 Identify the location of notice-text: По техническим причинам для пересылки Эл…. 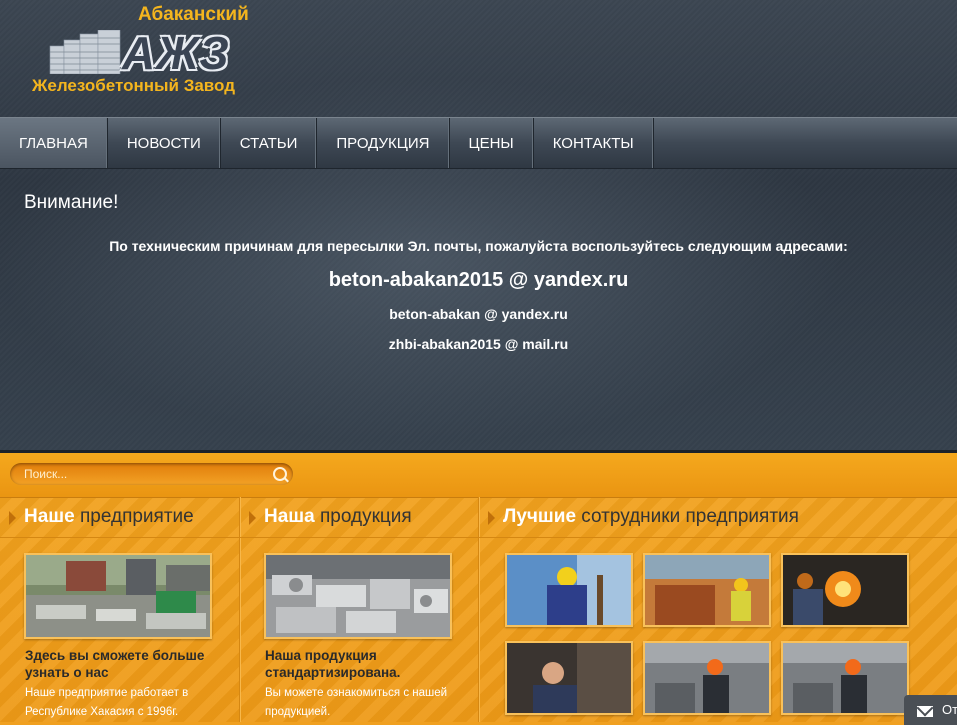
(478, 246).